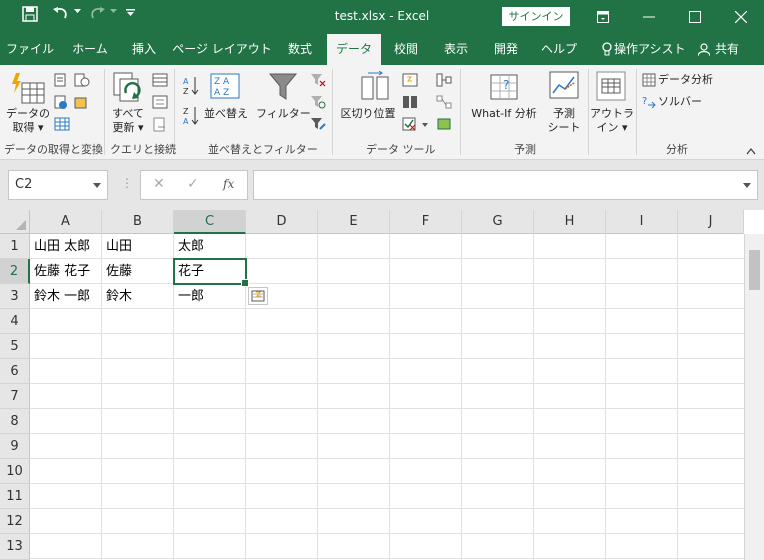  Describe the element at coordinates (570, 222) in the screenshot. I see `column-header-h: H` at that location.